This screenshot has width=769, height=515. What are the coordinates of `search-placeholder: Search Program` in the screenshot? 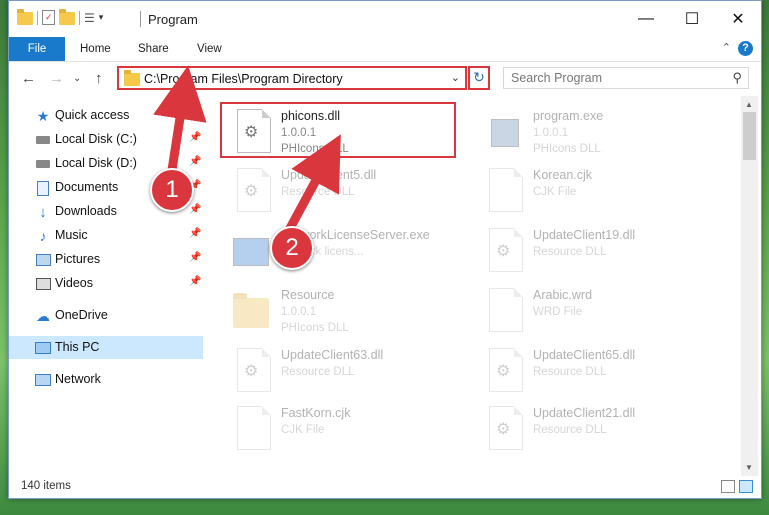 It's located at (557, 78).